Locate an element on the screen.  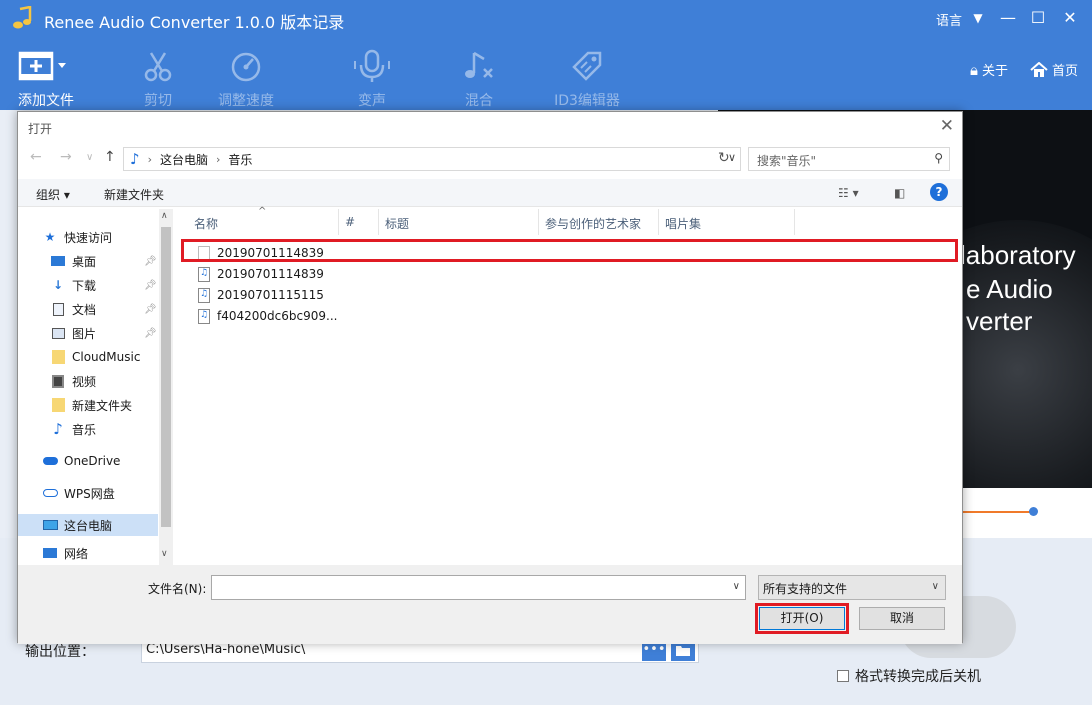
file-highlight-box is located at coordinates (569, 250).